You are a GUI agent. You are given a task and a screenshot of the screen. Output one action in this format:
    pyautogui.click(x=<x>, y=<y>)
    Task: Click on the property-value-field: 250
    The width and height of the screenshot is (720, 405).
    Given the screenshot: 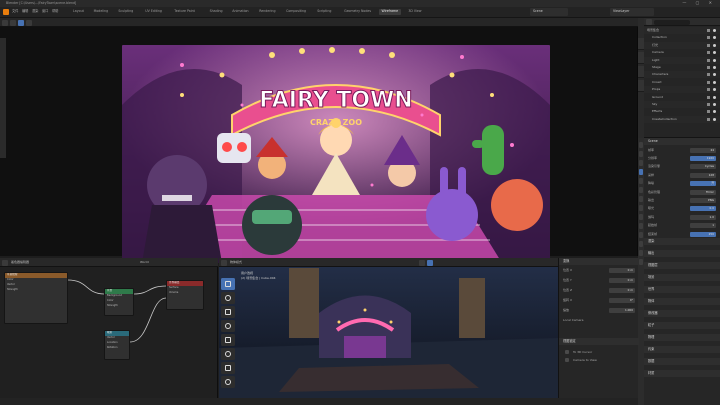 What is the action you would take?
    pyautogui.click(x=703, y=234)
    